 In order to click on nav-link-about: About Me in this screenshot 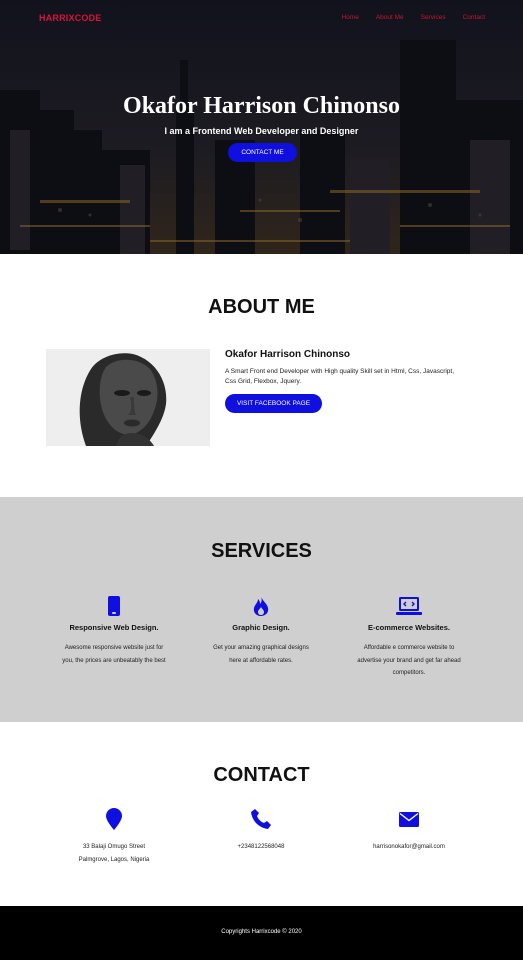, I will do `click(390, 17)`.